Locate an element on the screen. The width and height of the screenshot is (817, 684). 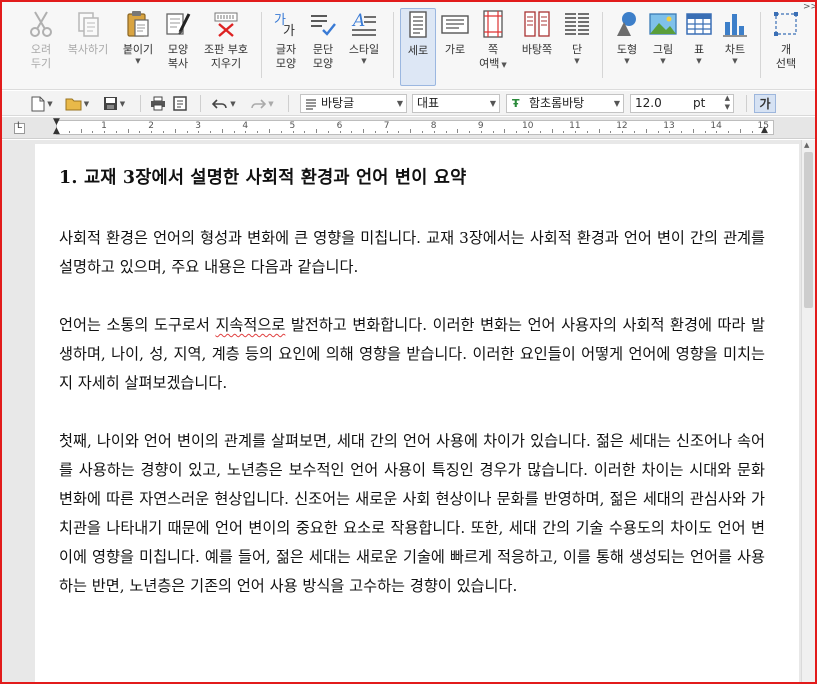
clear-format-label-1: 조판 부호 is located at coordinates (226, 49).